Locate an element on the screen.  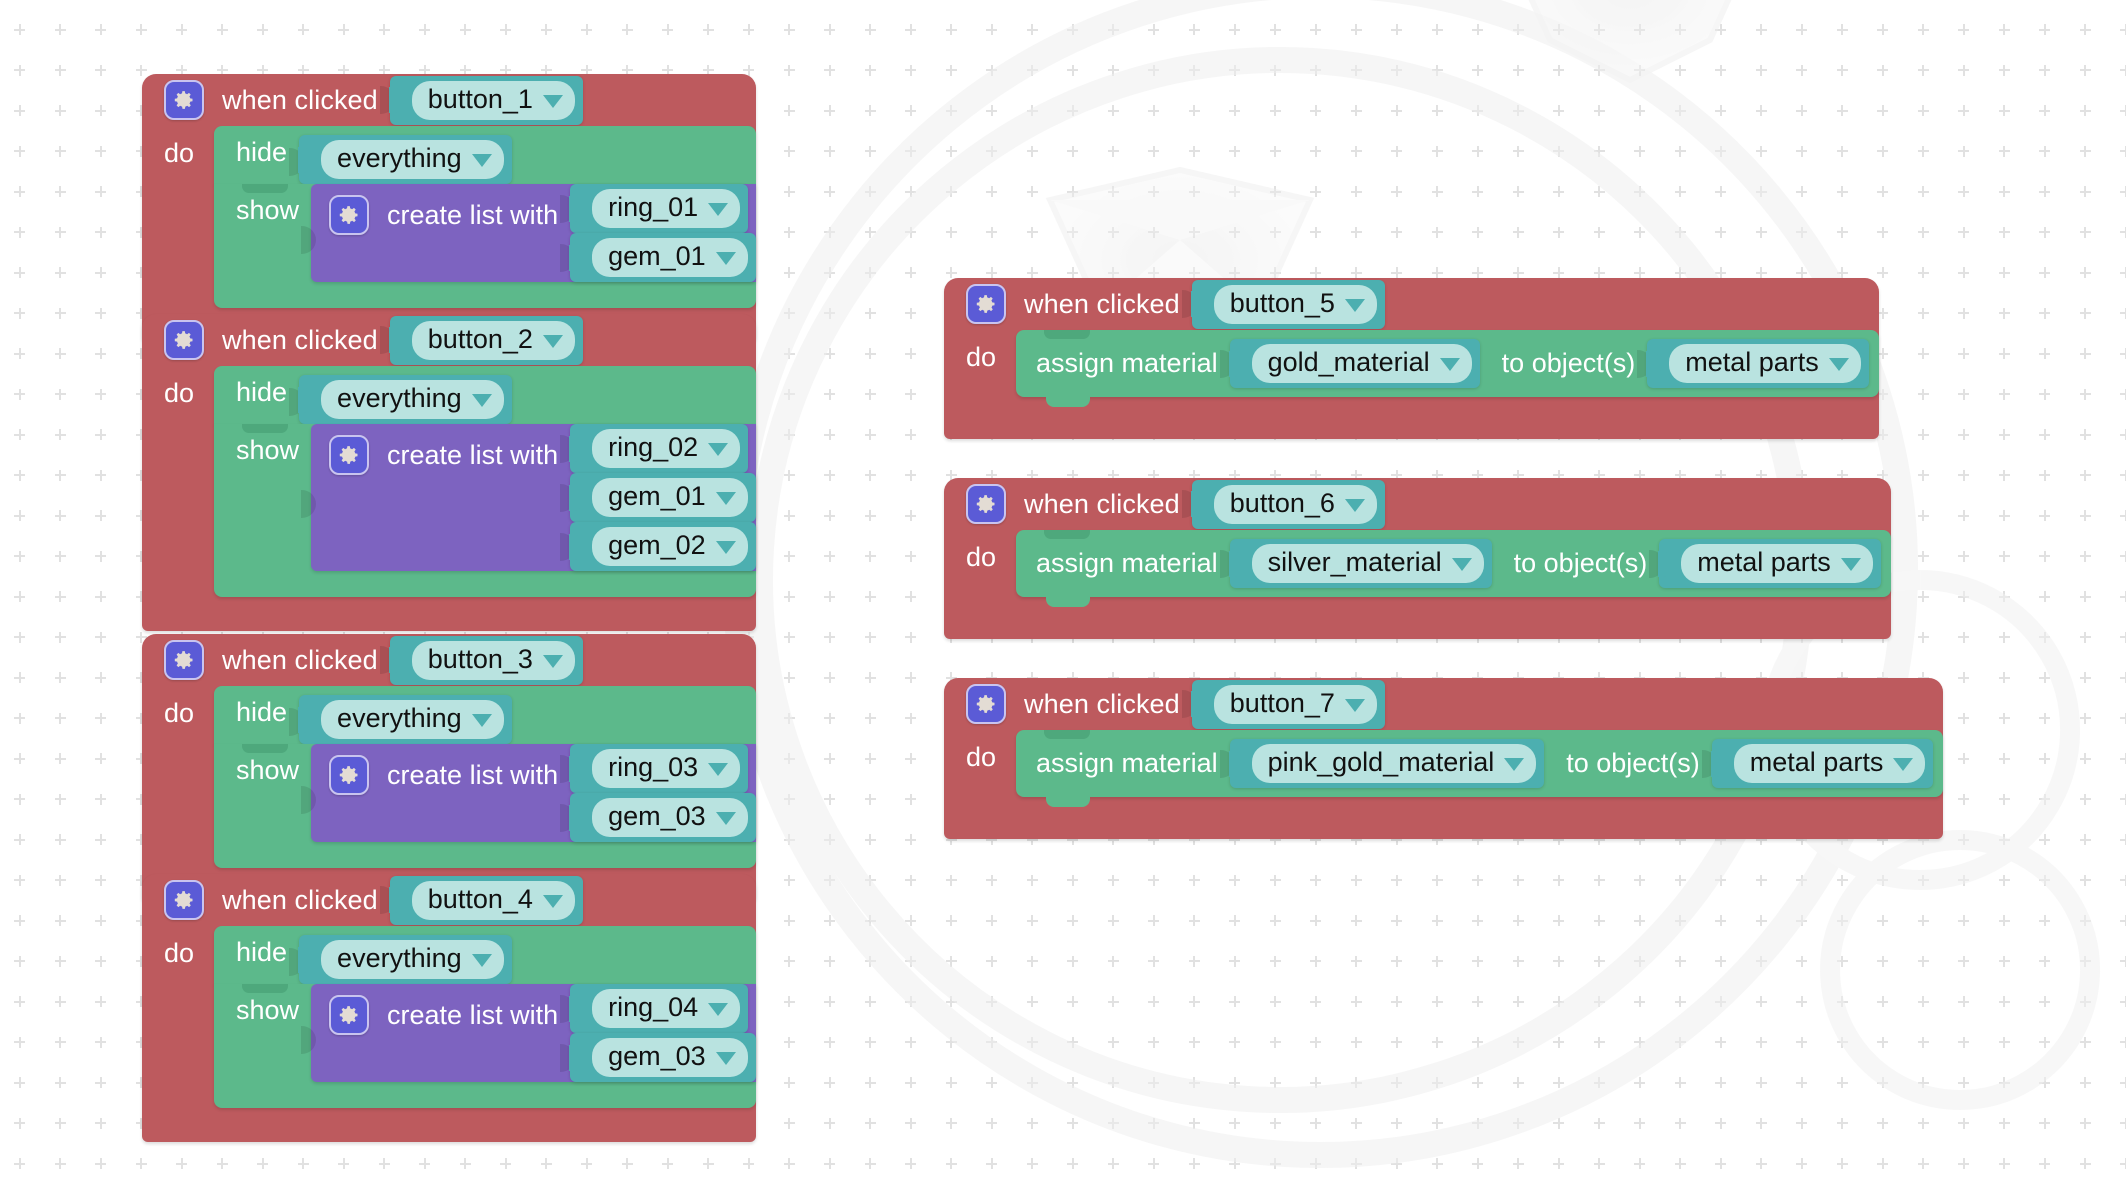
dropdown-field: gem_01 is located at coordinates (670, 257).